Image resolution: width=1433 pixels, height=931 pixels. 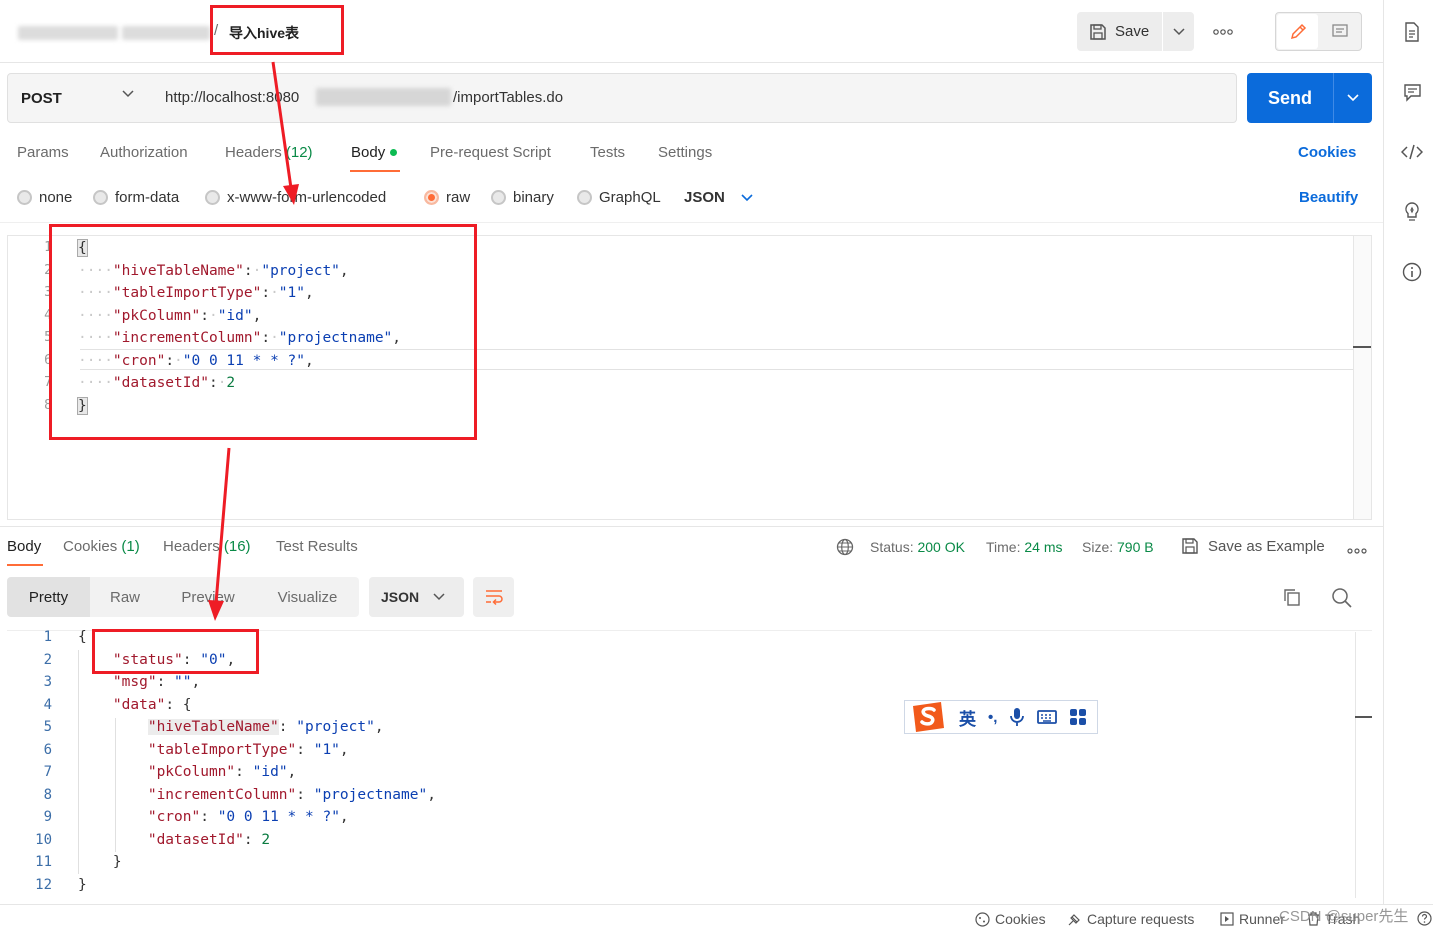 I want to click on body-format-label: JSON, so click(x=704, y=197).